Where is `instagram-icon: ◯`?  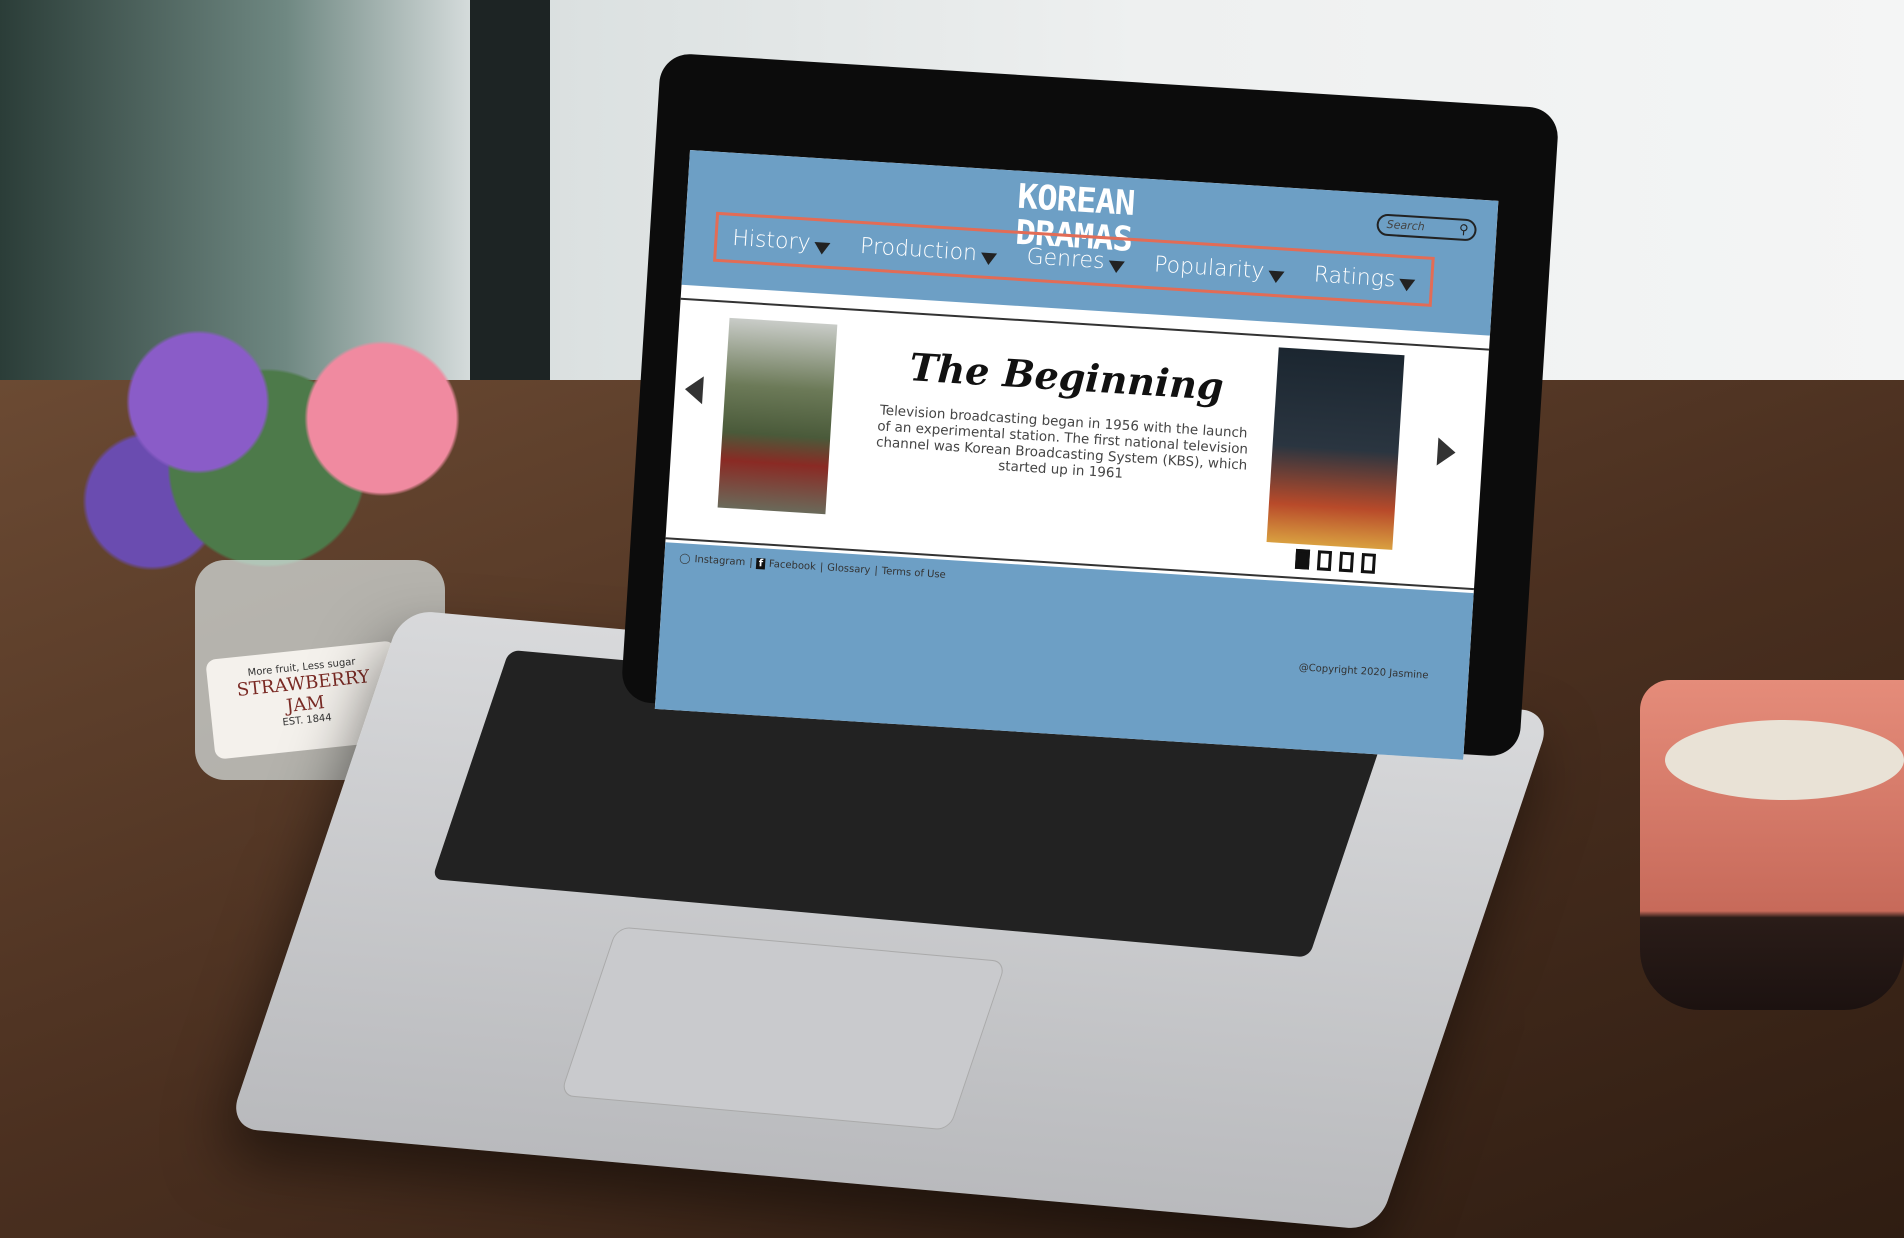
instagram-icon: ◯ is located at coordinates (685, 559).